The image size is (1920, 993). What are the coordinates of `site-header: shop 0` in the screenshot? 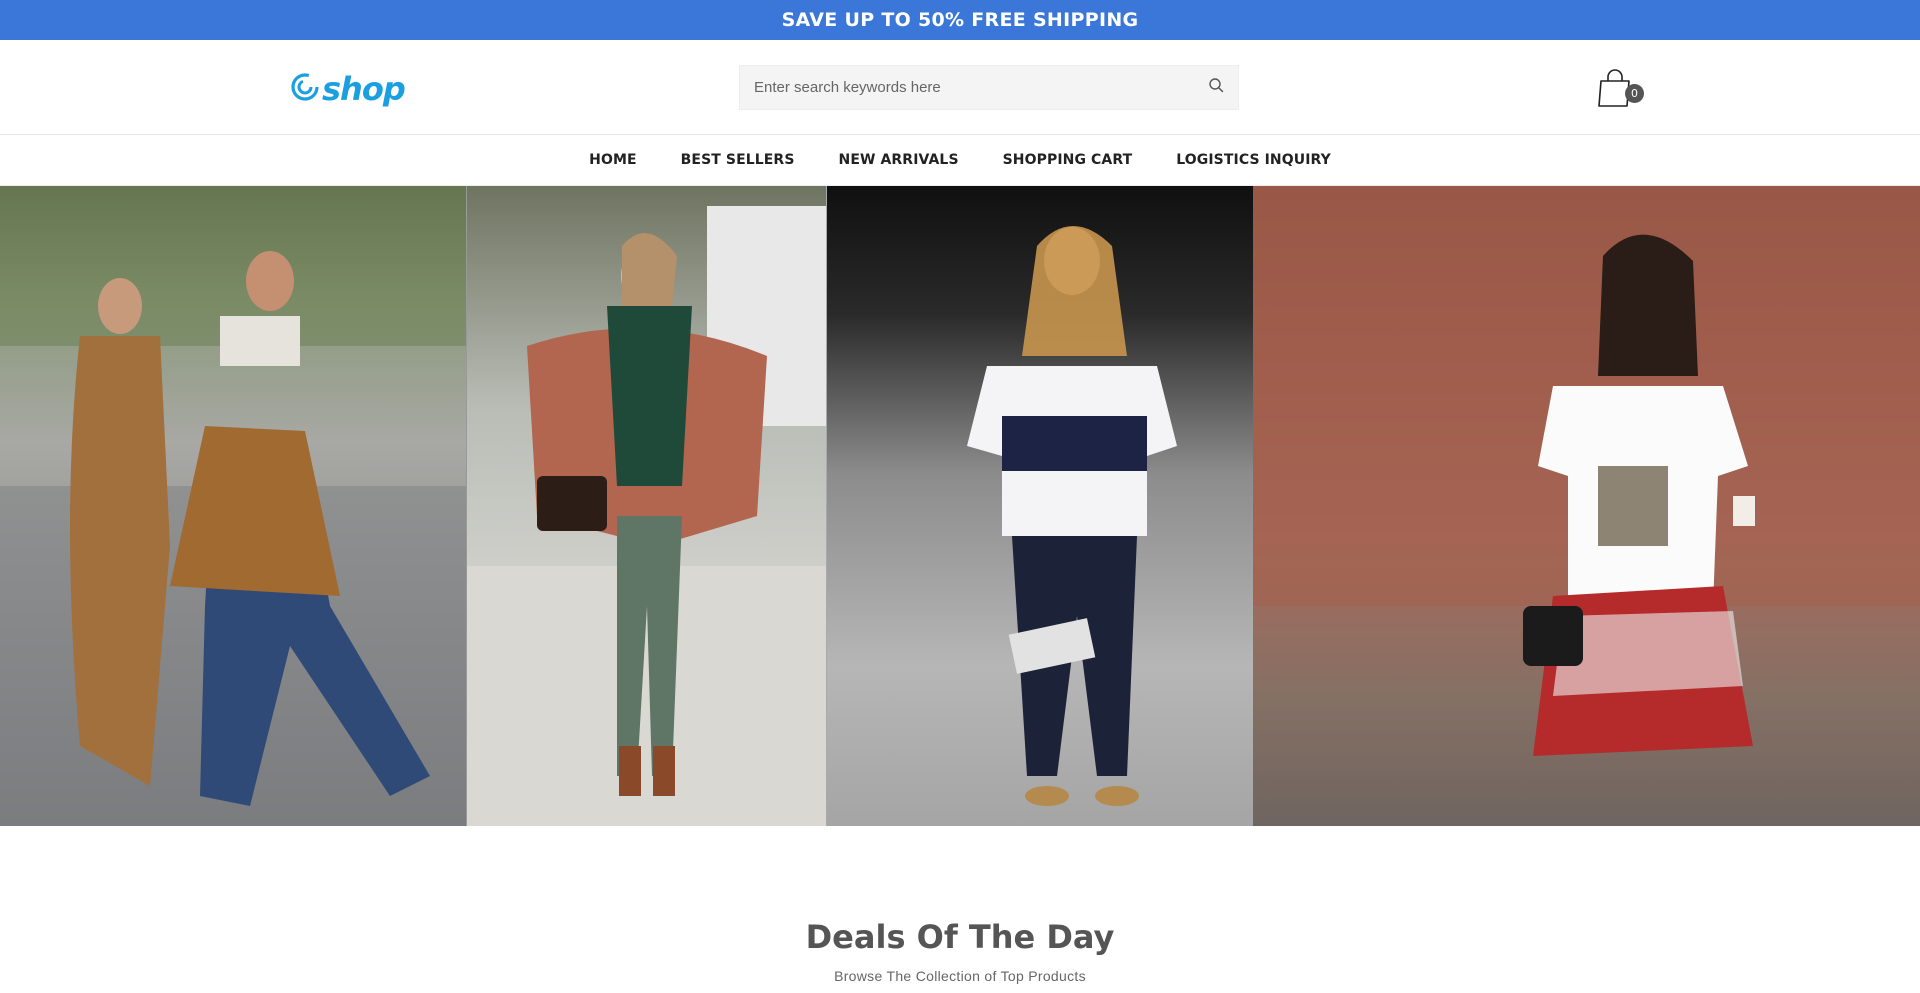 It's located at (960, 87).